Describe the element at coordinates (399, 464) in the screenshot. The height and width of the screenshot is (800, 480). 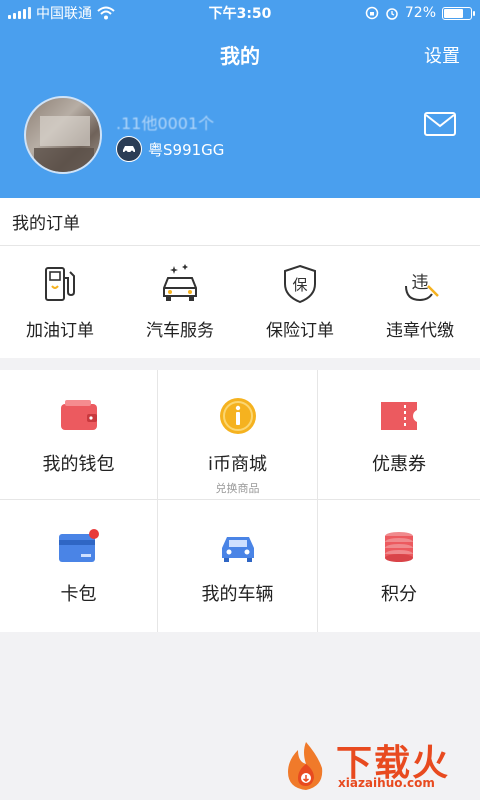
I see `coupon-label: 优惠券` at that location.